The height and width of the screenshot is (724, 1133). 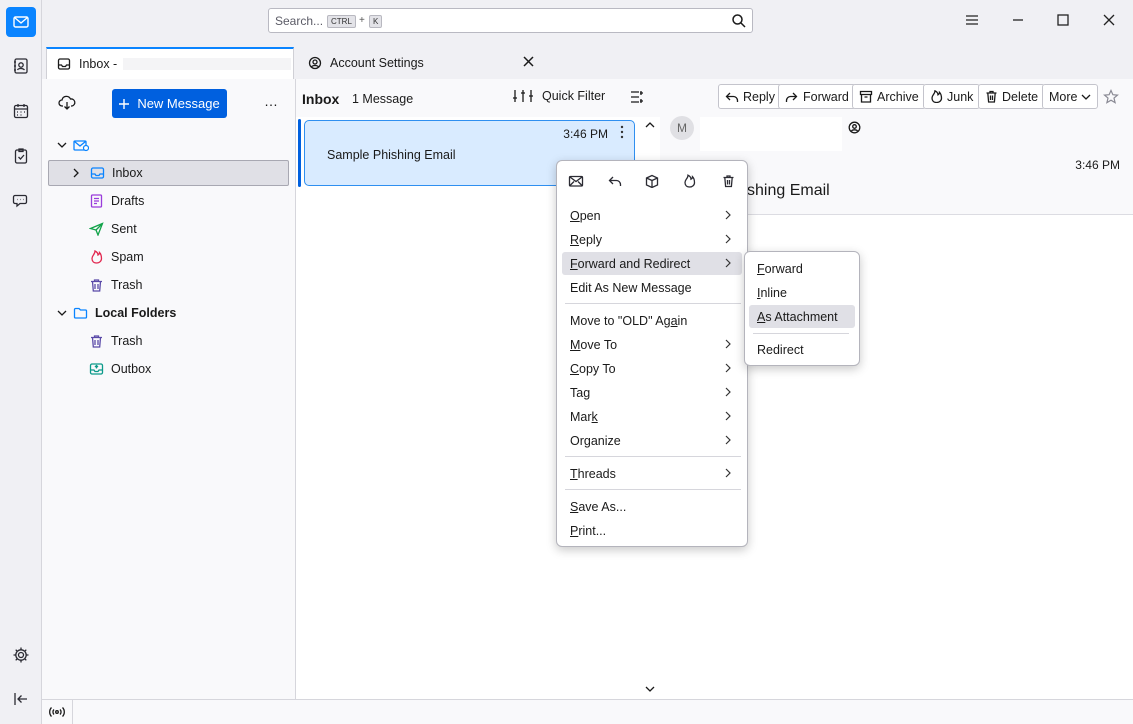 I want to click on message-menu-icon, so click(x=622, y=132).